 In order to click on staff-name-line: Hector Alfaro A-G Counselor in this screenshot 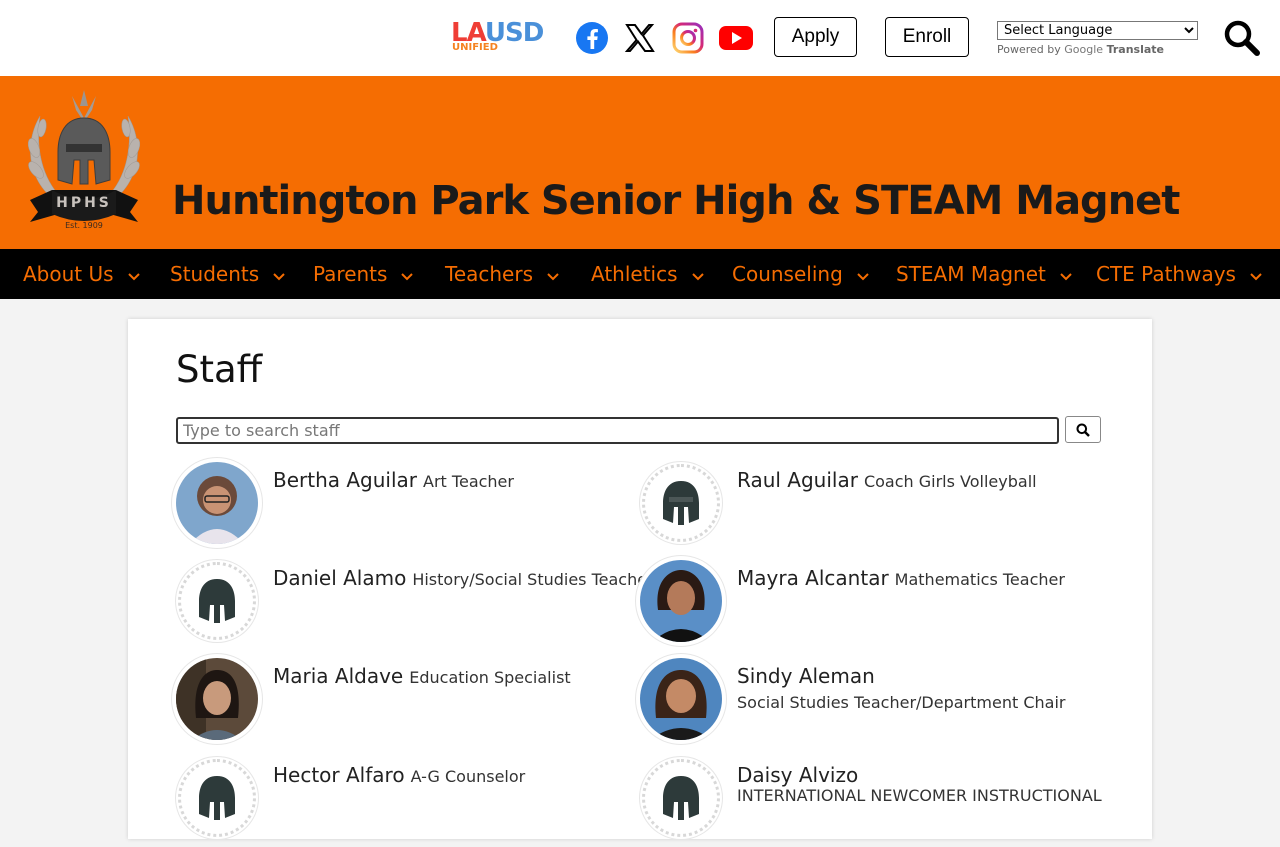, I will do `click(399, 775)`.